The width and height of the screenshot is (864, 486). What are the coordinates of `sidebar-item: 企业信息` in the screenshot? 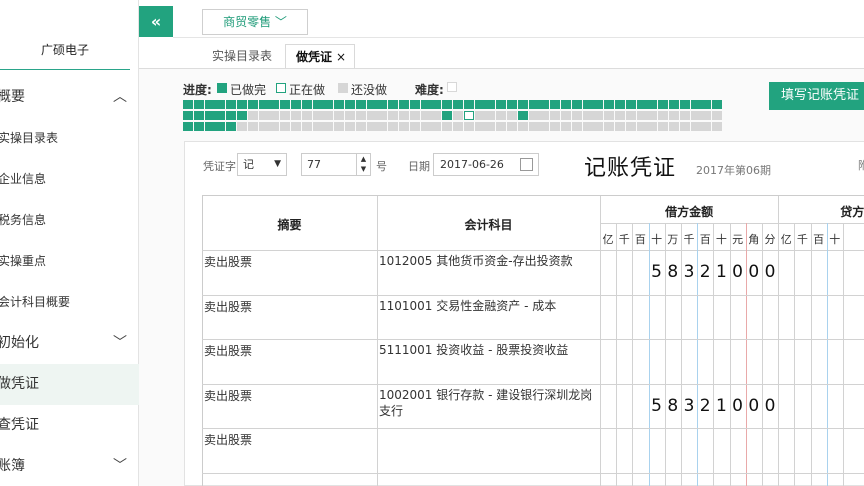 It's located at (69, 179).